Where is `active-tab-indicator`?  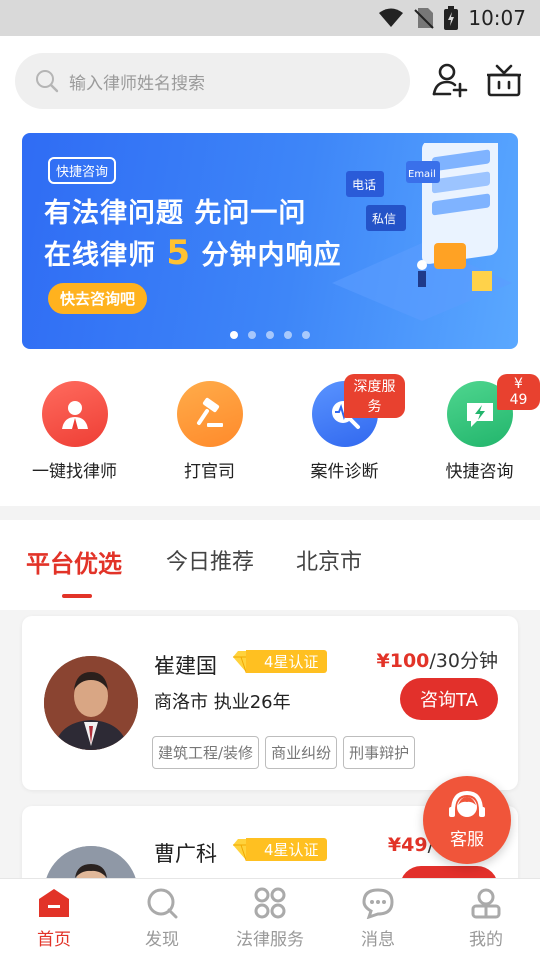 active-tab-indicator is located at coordinates (77, 596).